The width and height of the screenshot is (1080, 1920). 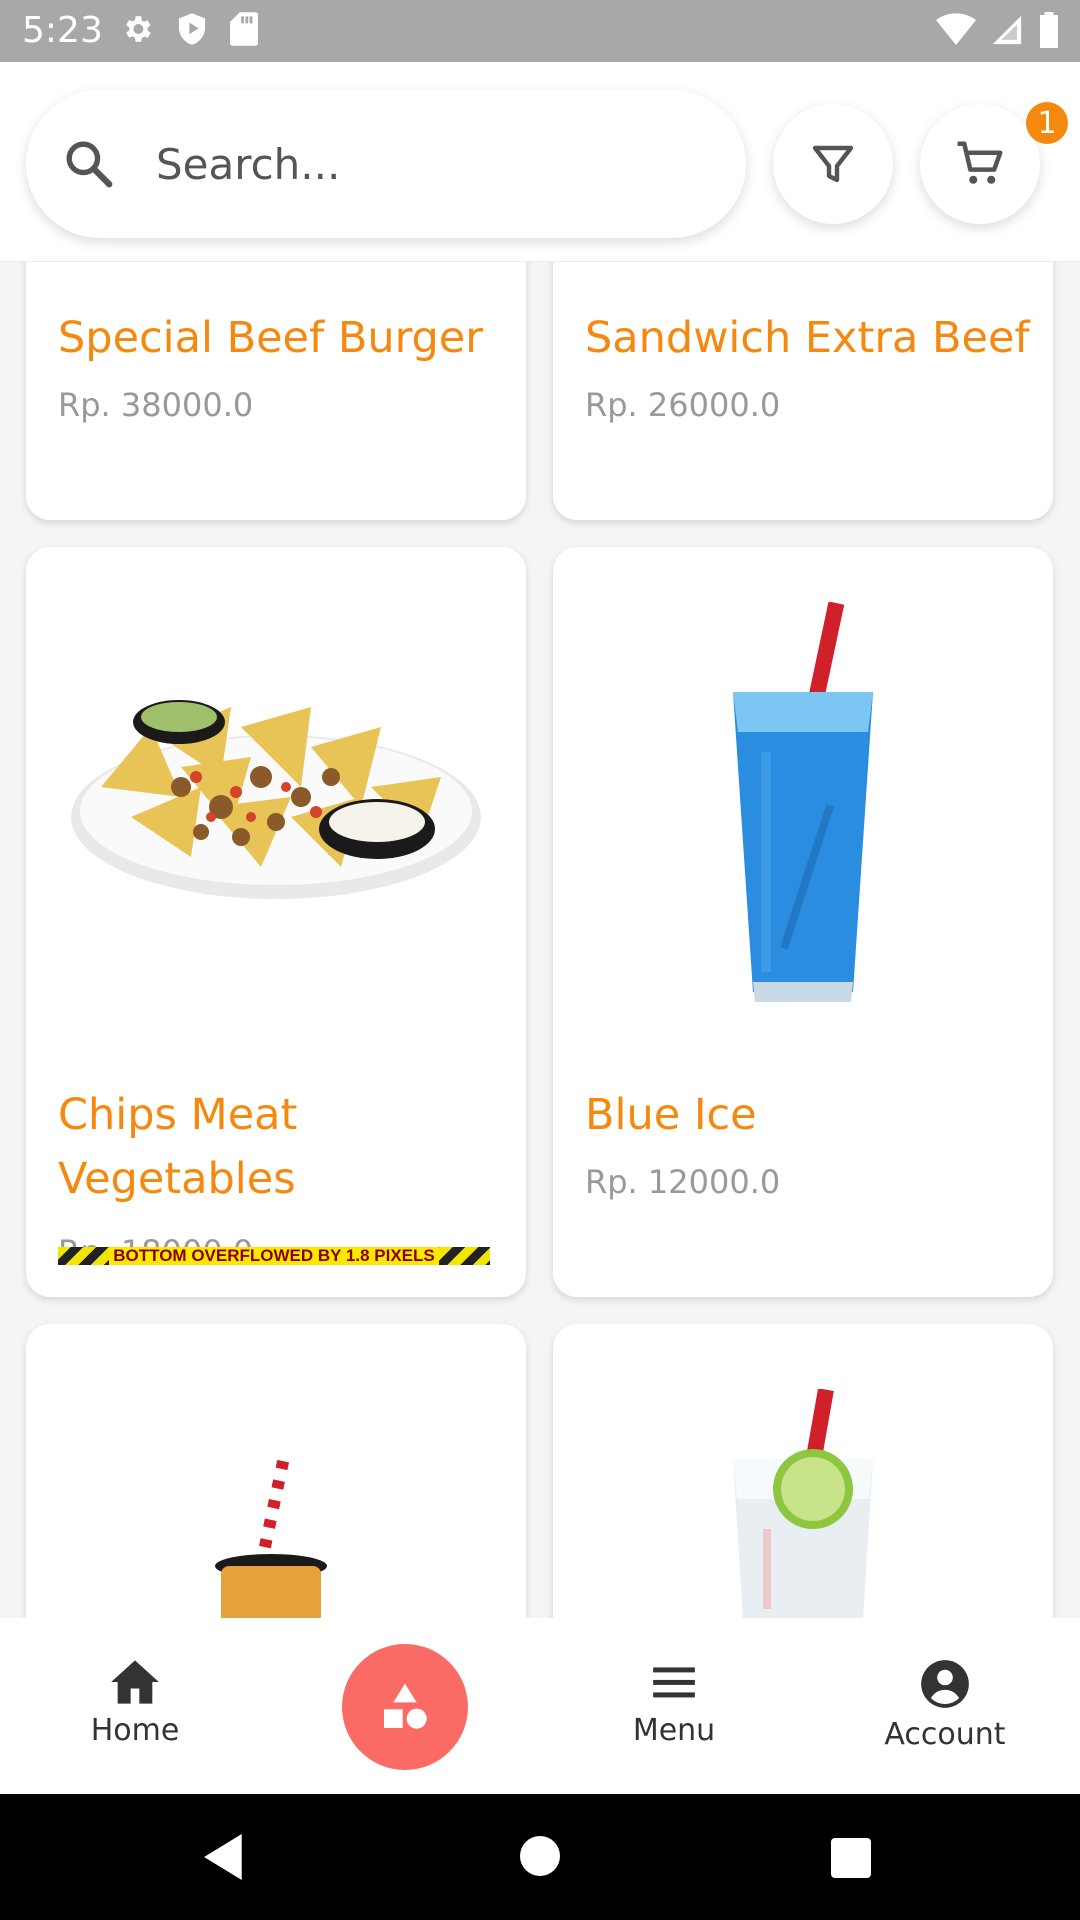 I want to click on overflow-warning-text: BOTTOM OVERFLOWED BY 1.8 PIXELS, so click(x=274, y=1256).